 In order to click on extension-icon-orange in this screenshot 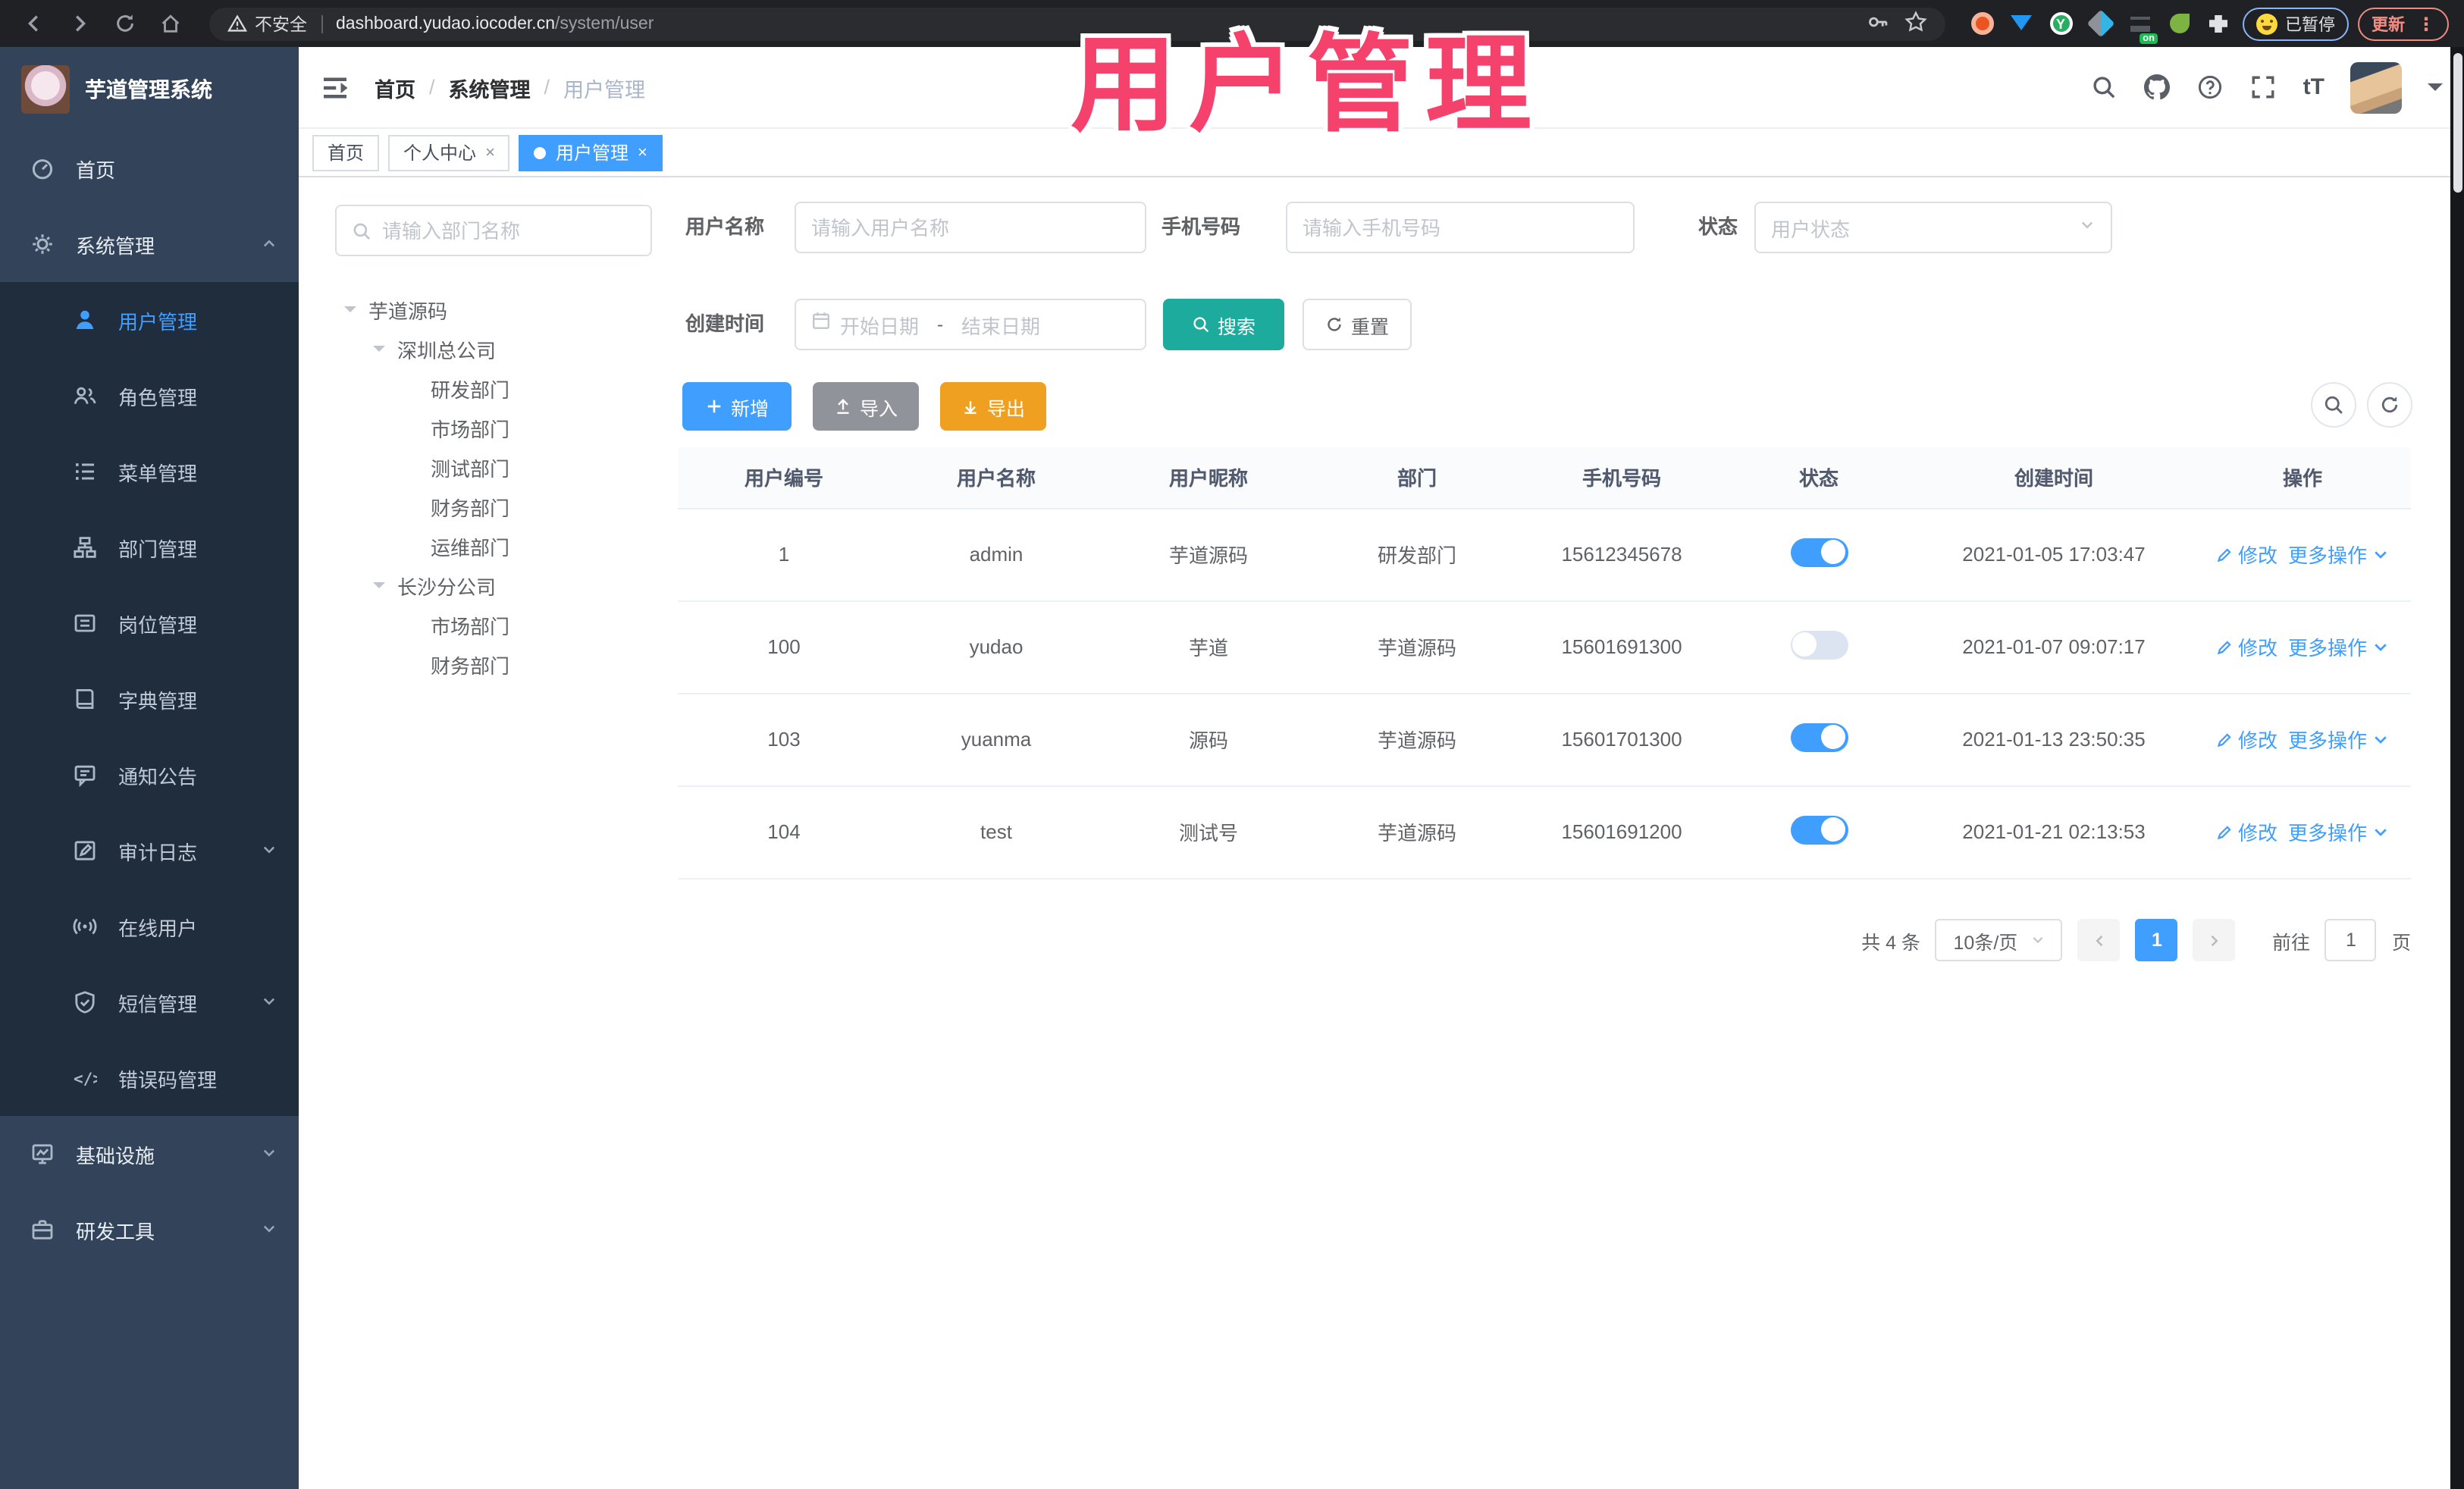, I will do `click(1982, 23)`.